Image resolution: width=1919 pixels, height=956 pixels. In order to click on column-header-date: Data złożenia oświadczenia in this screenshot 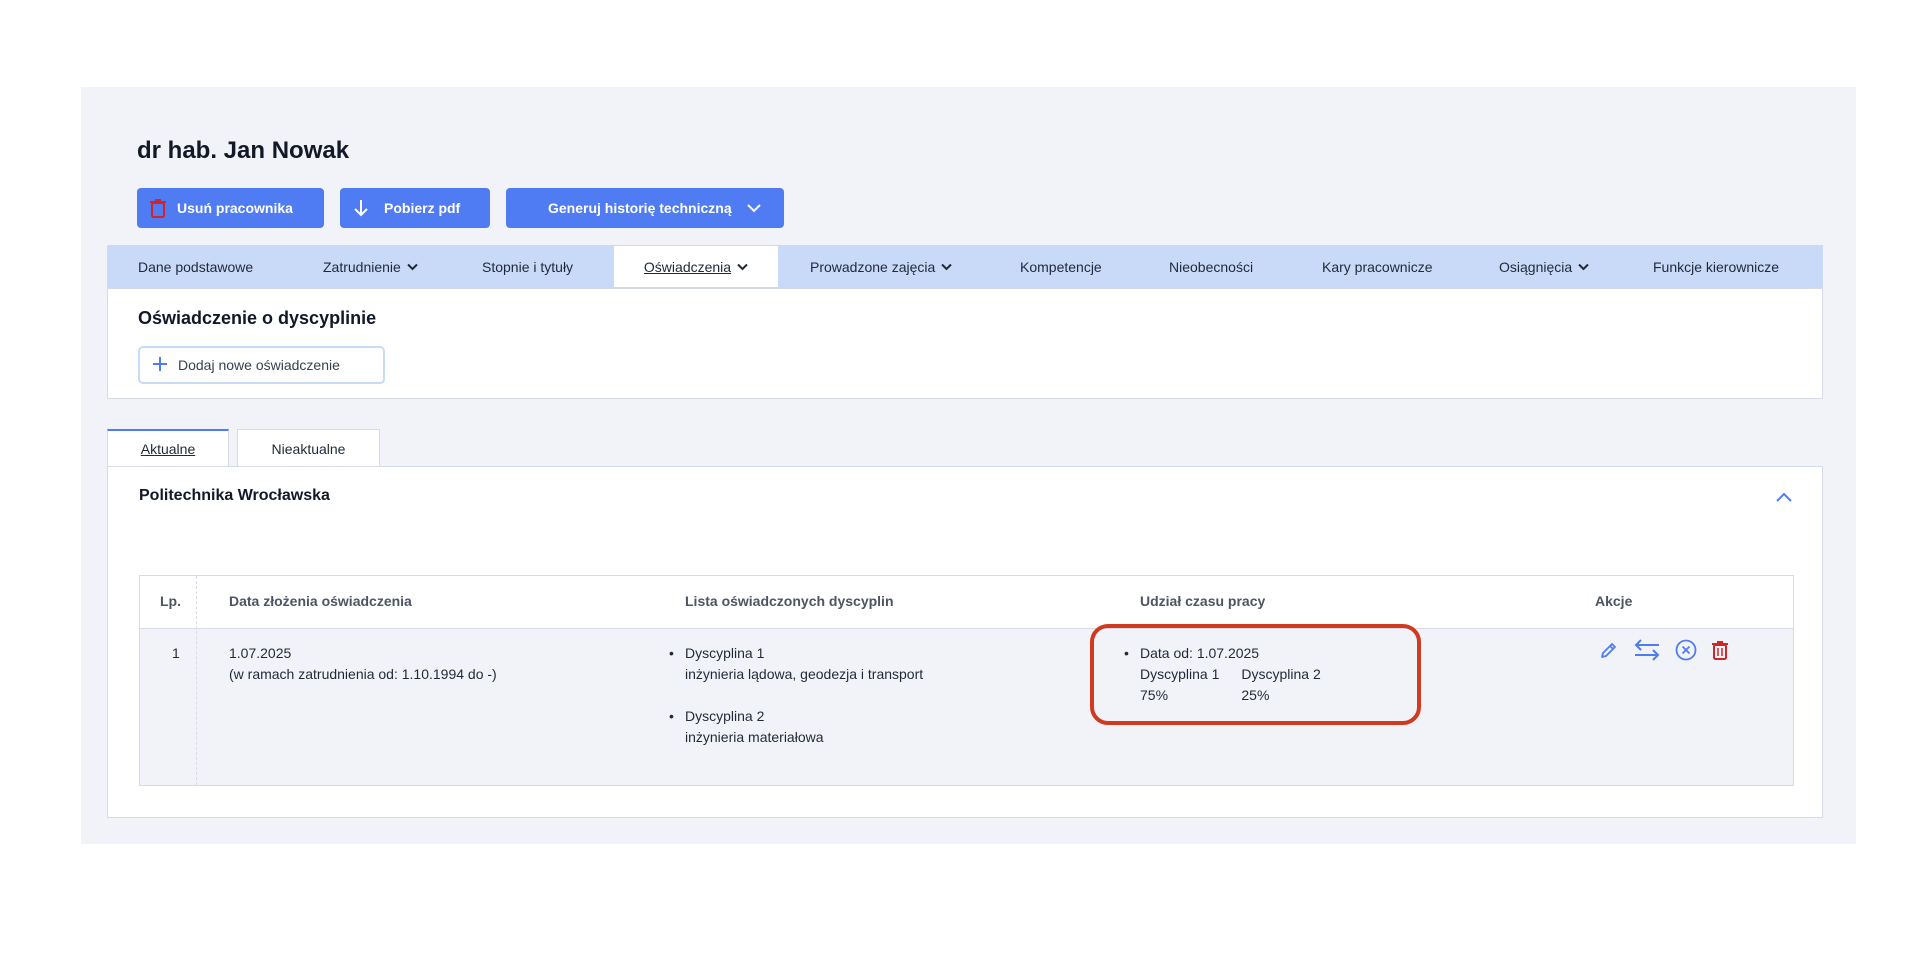, I will do `click(320, 601)`.